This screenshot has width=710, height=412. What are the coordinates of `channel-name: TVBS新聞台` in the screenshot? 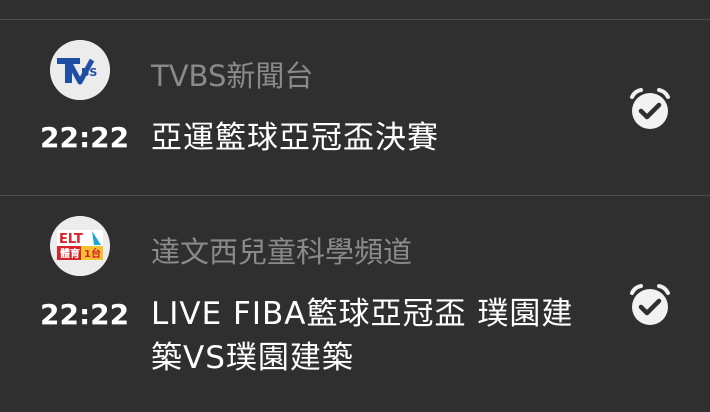 It's located at (232, 76).